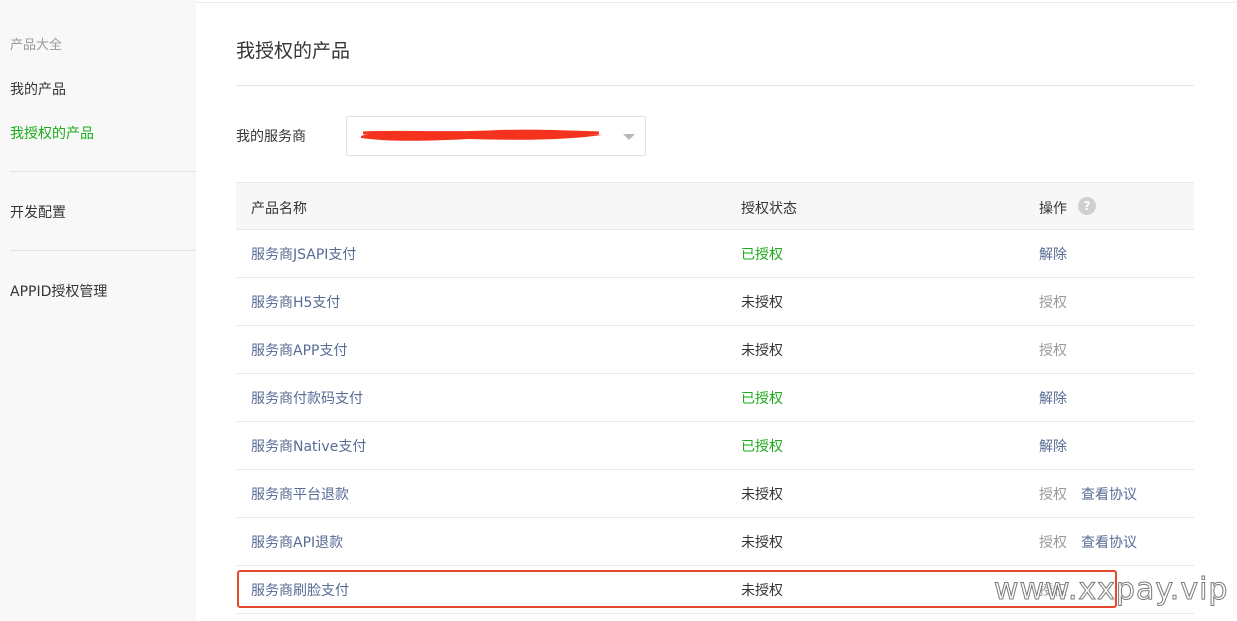 This screenshot has height=621, width=1237. What do you see at coordinates (716, 2) in the screenshot?
I see `top-border` at bounding box center [716, 2].